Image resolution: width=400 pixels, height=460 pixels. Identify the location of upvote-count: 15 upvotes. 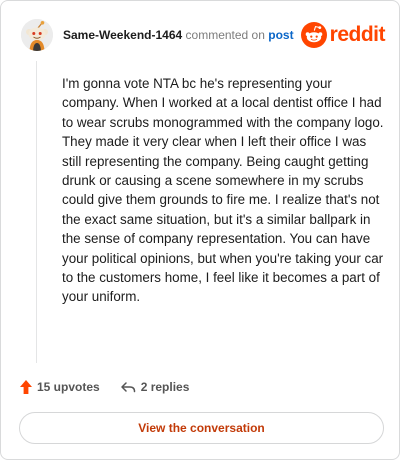
(68, 387).